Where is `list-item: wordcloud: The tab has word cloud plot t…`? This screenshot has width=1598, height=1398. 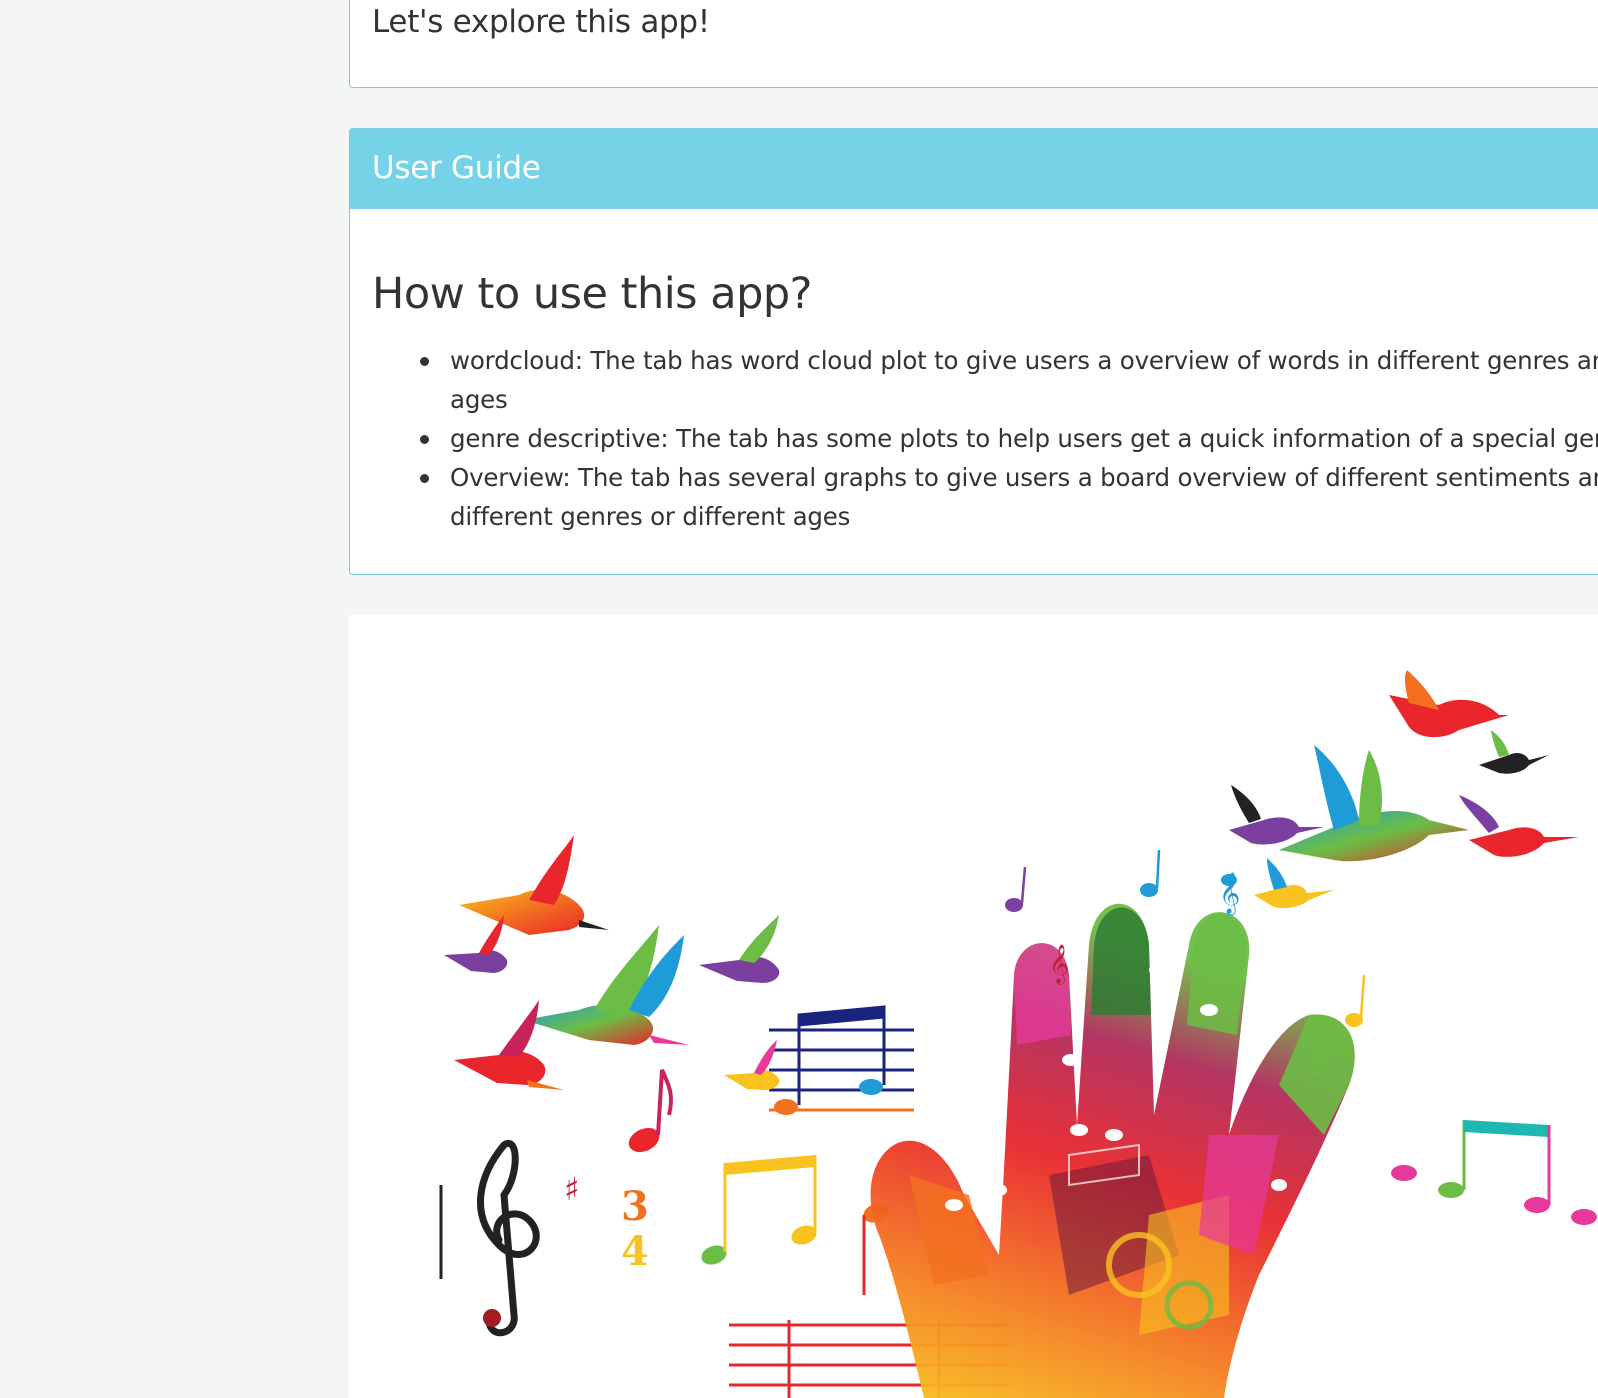 list-item: wordcloud: The tab has word cloud plot t… is located at coordinates (1009, 380).